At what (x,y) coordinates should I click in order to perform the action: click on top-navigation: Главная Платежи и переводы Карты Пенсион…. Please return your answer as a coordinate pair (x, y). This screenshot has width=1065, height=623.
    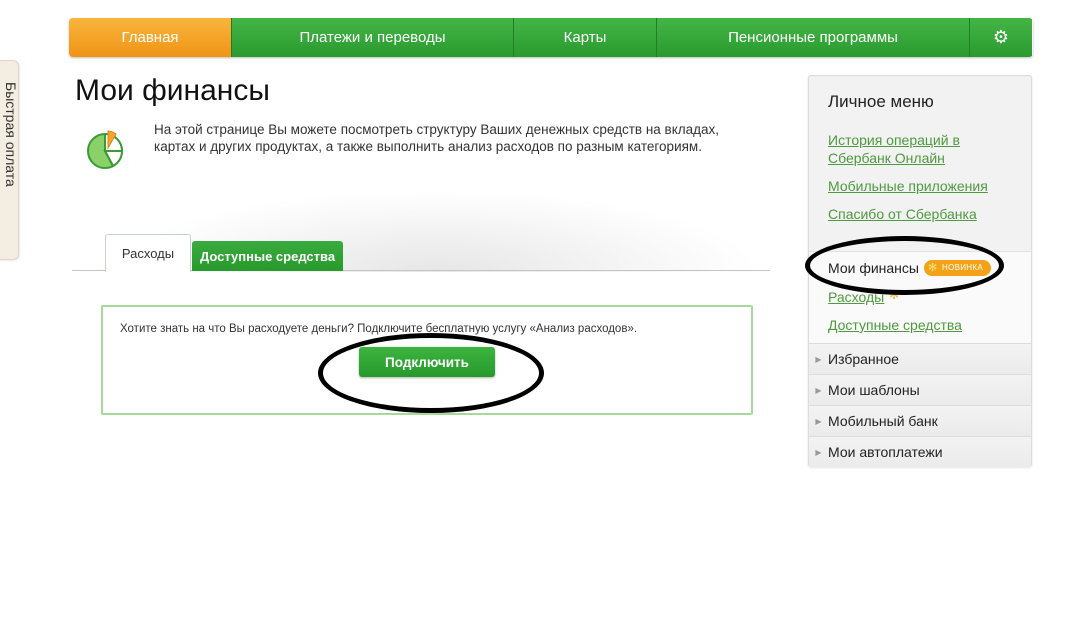
    Looking at the image, I should click on (551, 37).